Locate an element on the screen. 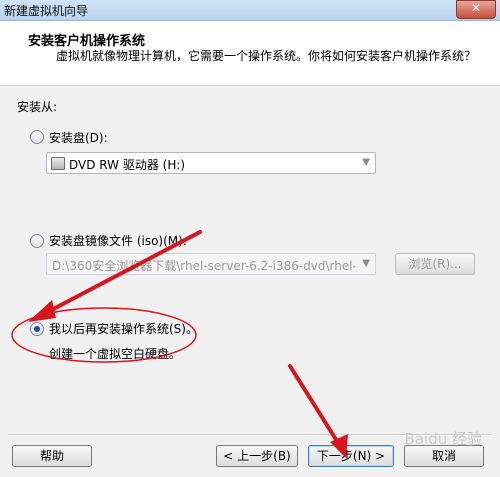 The height and width of the screenshot is (477, 500). install-later-description: 创建一个虚拟空白硬盘。 is located at coordinates (115, 354).